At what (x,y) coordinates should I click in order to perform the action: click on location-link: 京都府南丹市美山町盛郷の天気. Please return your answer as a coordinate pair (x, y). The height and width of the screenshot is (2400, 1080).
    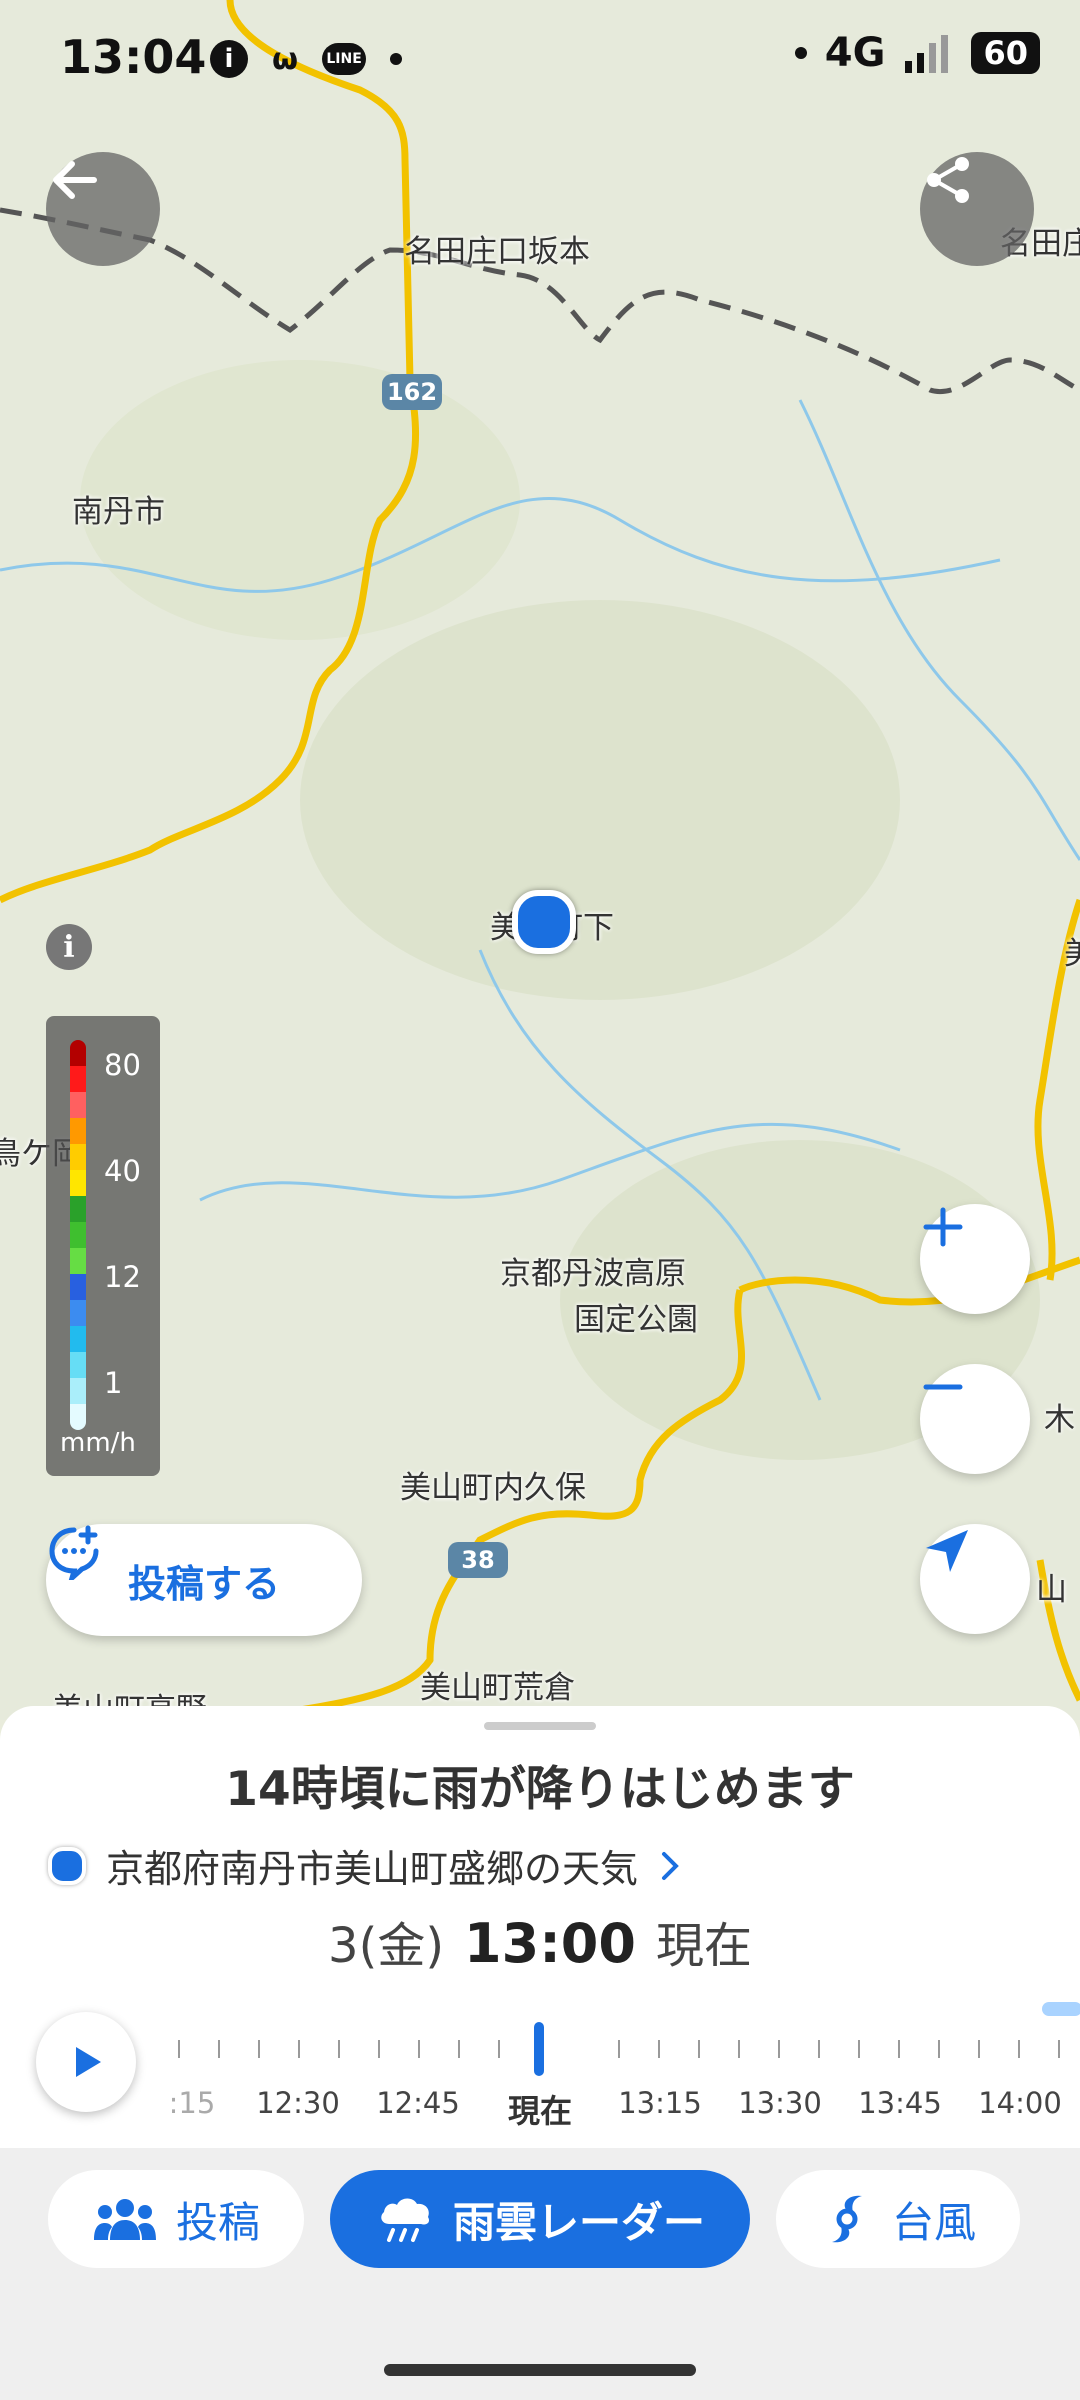
    Looking at the image, I should click on (365, 1865).